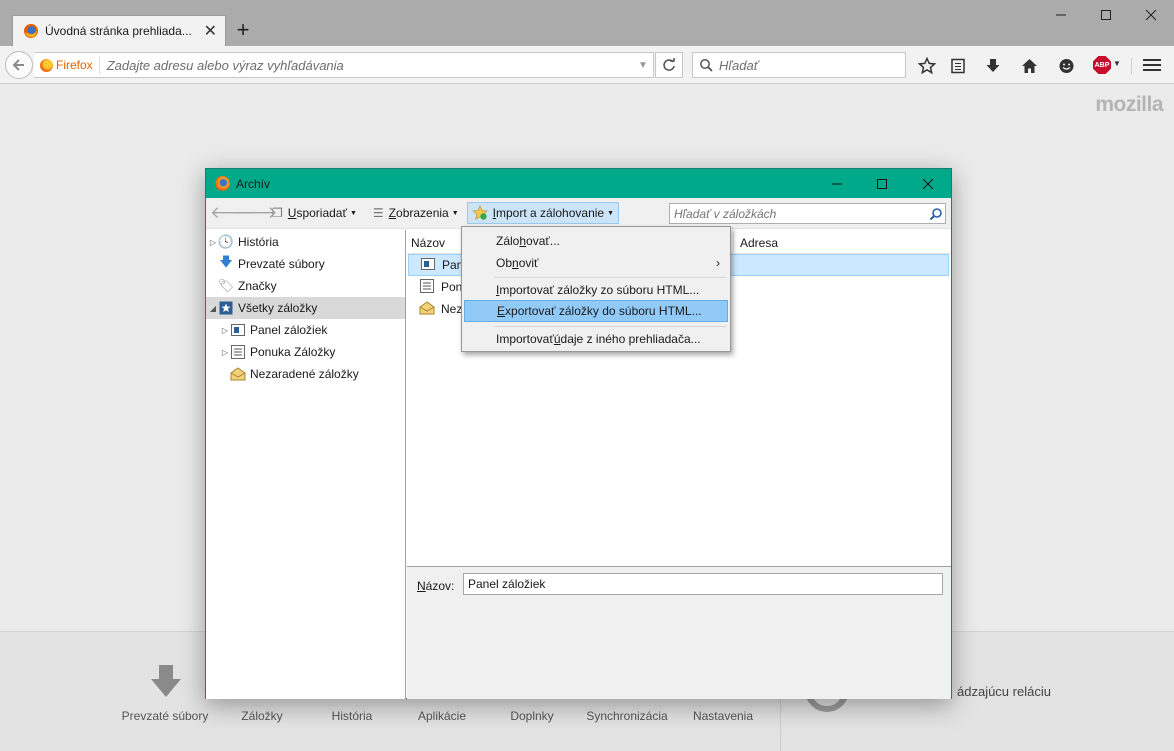 The image size is (1174, 751). I want to click on library-forward-icon: 🡒, so click(255, 213).